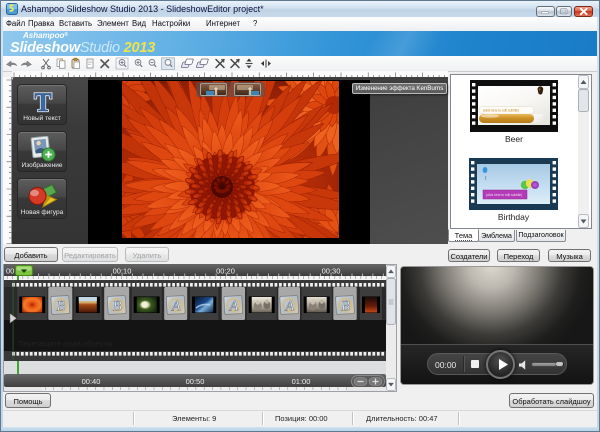 This screenshot has height=432, width=600. What do you see at coordinates (10, 271) in the screenshot?
I see `svg-text: 00` at bounding box center [10, 271].